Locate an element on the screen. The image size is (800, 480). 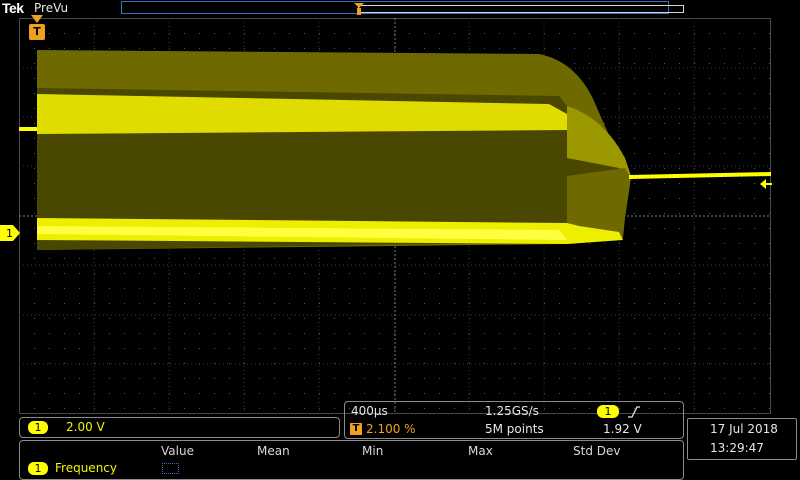
channel-1-badge: 1 is located at coordinates (38, 427).